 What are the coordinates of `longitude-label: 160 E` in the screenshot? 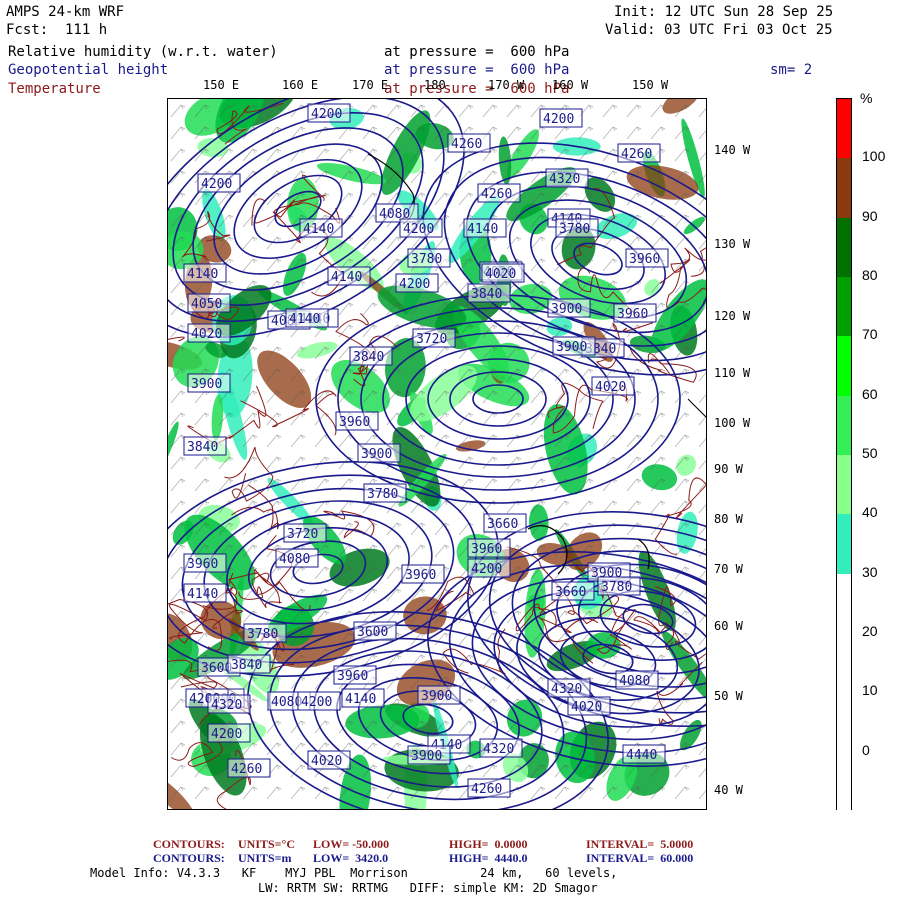 It's located at (300, 85).